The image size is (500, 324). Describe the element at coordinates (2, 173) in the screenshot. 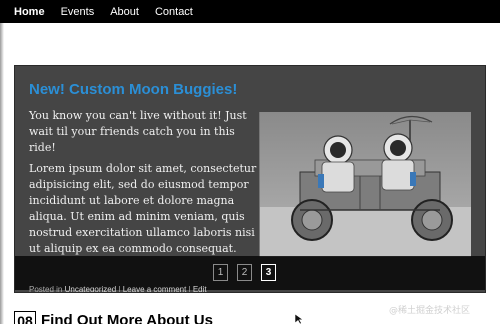

I see `page-edge-shadow` at that location.